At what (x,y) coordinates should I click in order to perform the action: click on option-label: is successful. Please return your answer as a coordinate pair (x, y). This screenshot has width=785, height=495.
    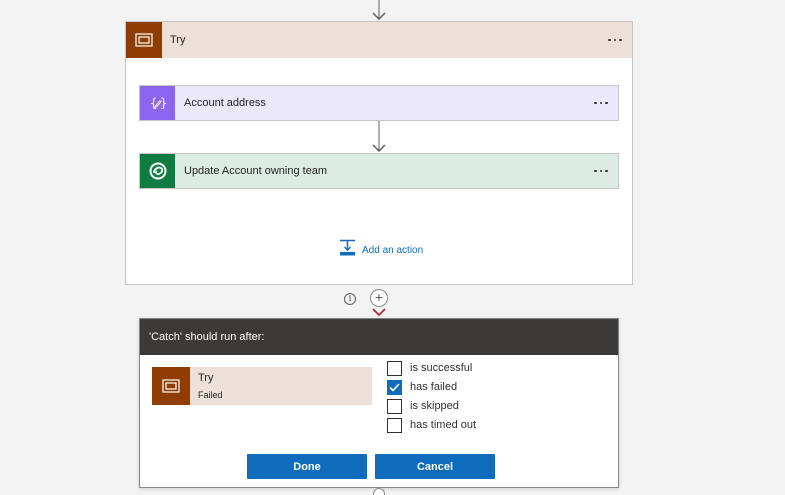
    Looking at the image, I should click on (441, 368).